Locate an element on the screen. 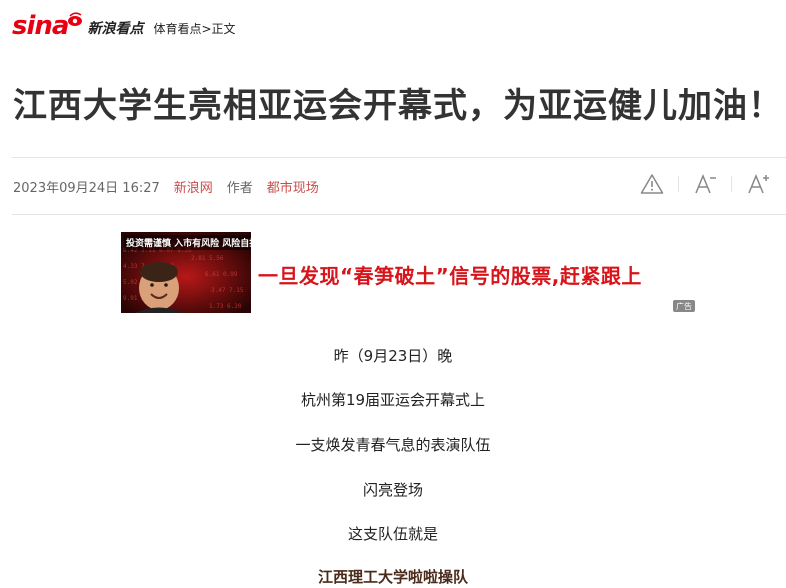 This screenshot has height=588, width=786. ad-badge: 广告 is located at coordinates (684, 306).